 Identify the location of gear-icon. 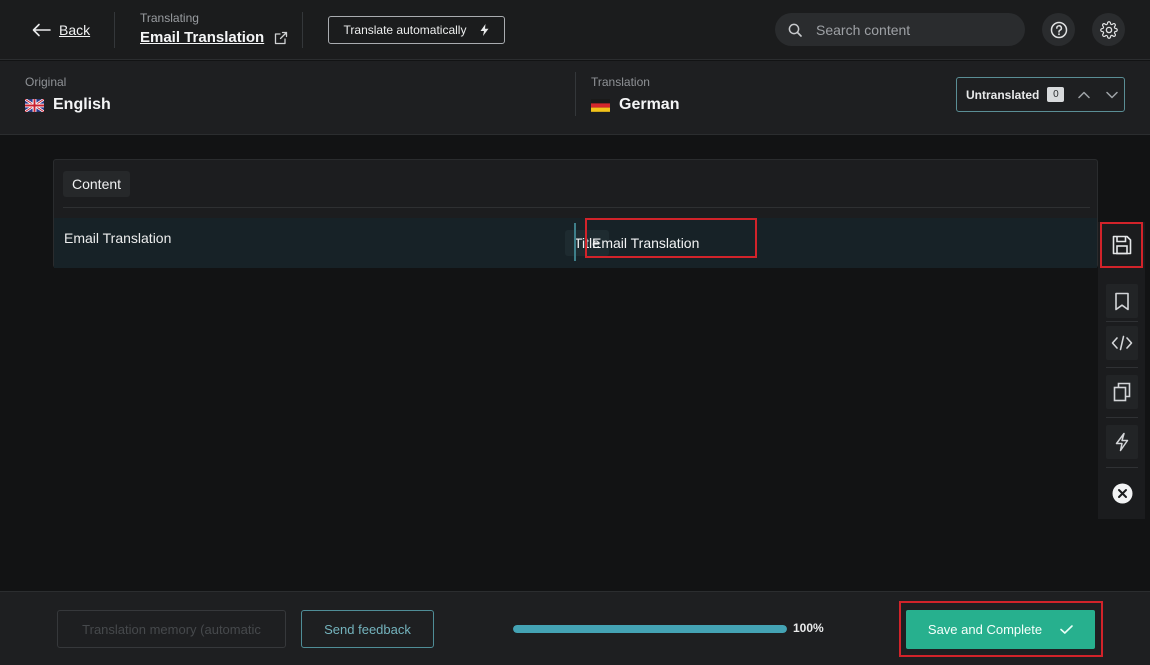
(1108, 29).